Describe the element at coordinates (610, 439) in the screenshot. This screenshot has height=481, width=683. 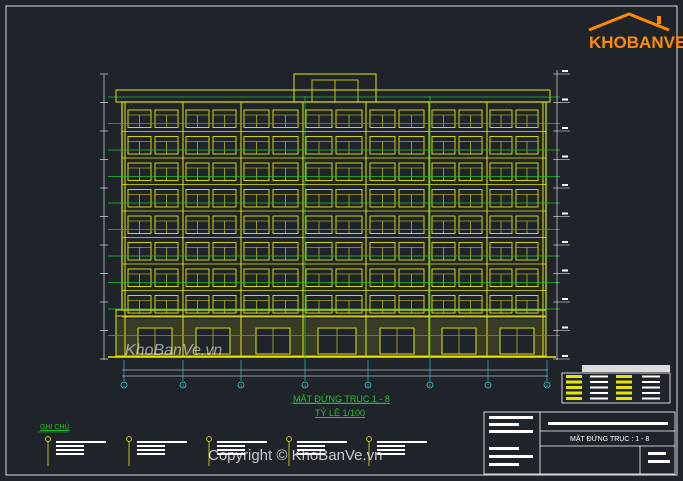
I see `sheet-title: MẶT ĐỨNG TRỤC : 1 - 8` at that location.